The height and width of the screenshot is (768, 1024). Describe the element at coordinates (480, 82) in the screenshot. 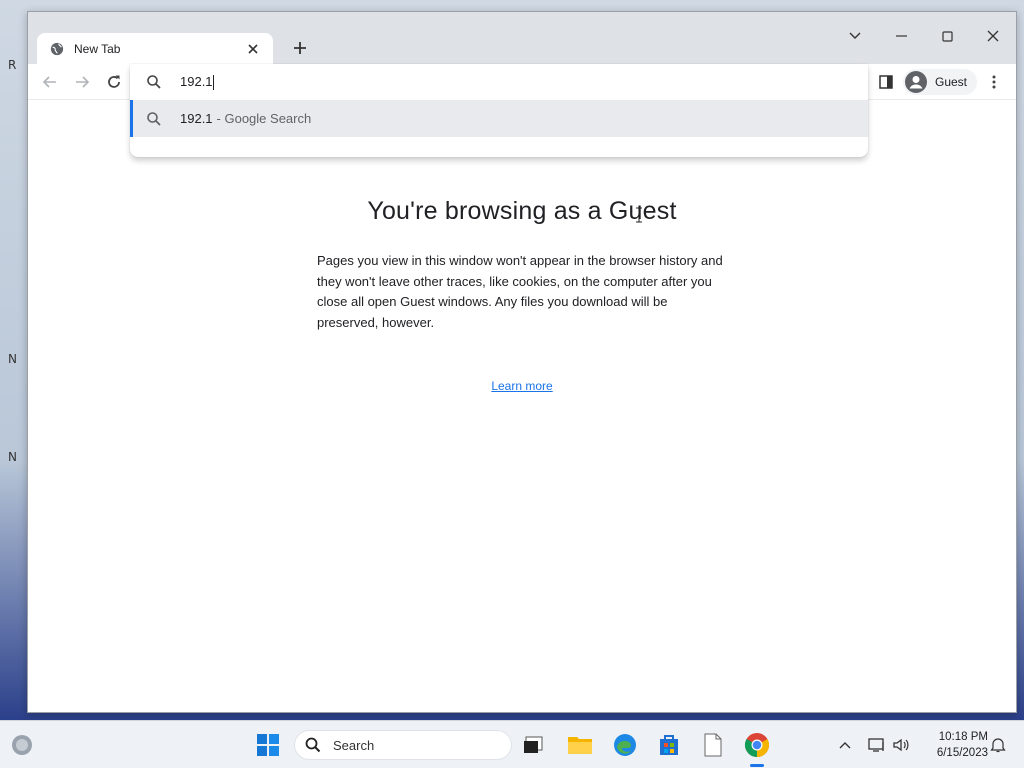

I see `address-input: 192.1` at that location.